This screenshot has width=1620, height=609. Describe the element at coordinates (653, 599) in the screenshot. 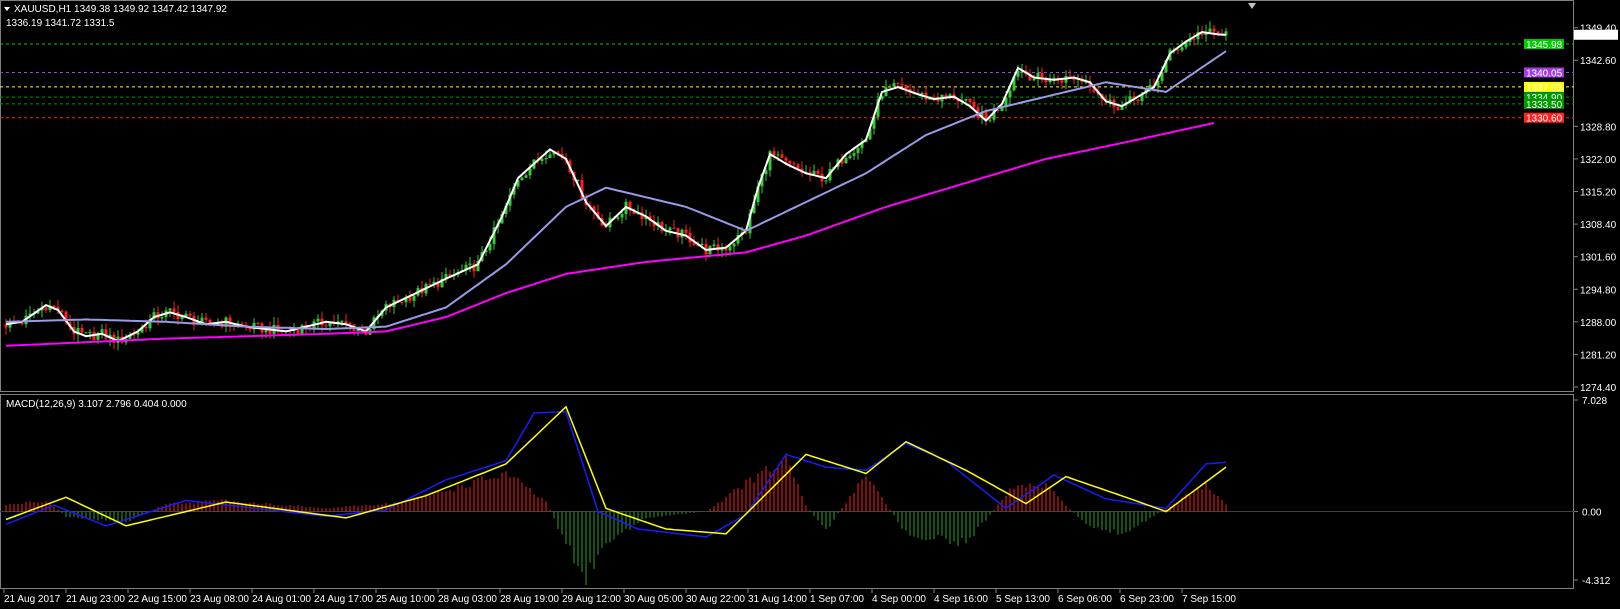

I see `time-axis-label: 30 Aug 05:00` at that location.